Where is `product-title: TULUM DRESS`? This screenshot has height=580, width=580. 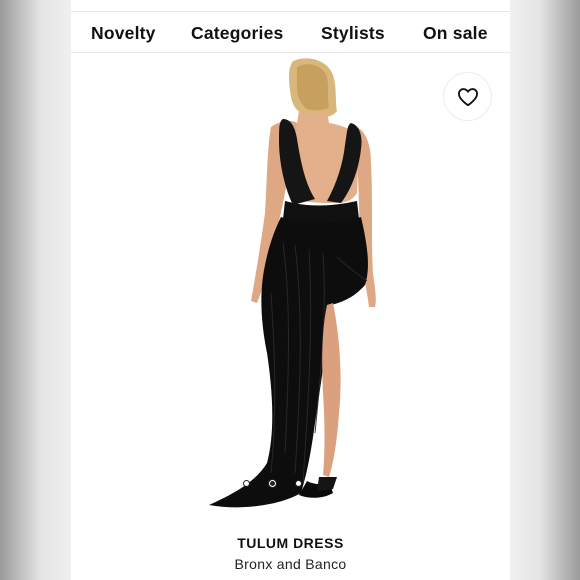 product-title: TULUM DRESS is located at coordinates (290, 543).